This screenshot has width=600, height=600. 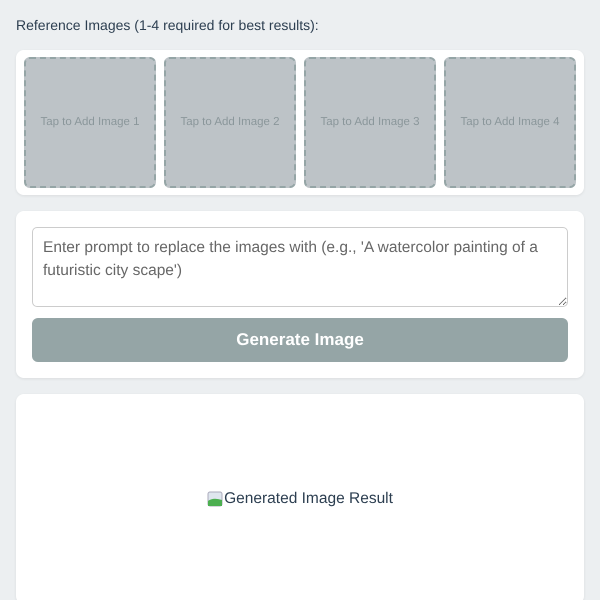 I want to click on prompt-field: Enter prompt to replace the images with (e.g., 'A watercolor painting of a futuristic city scape'), so click(x=300, y=267).